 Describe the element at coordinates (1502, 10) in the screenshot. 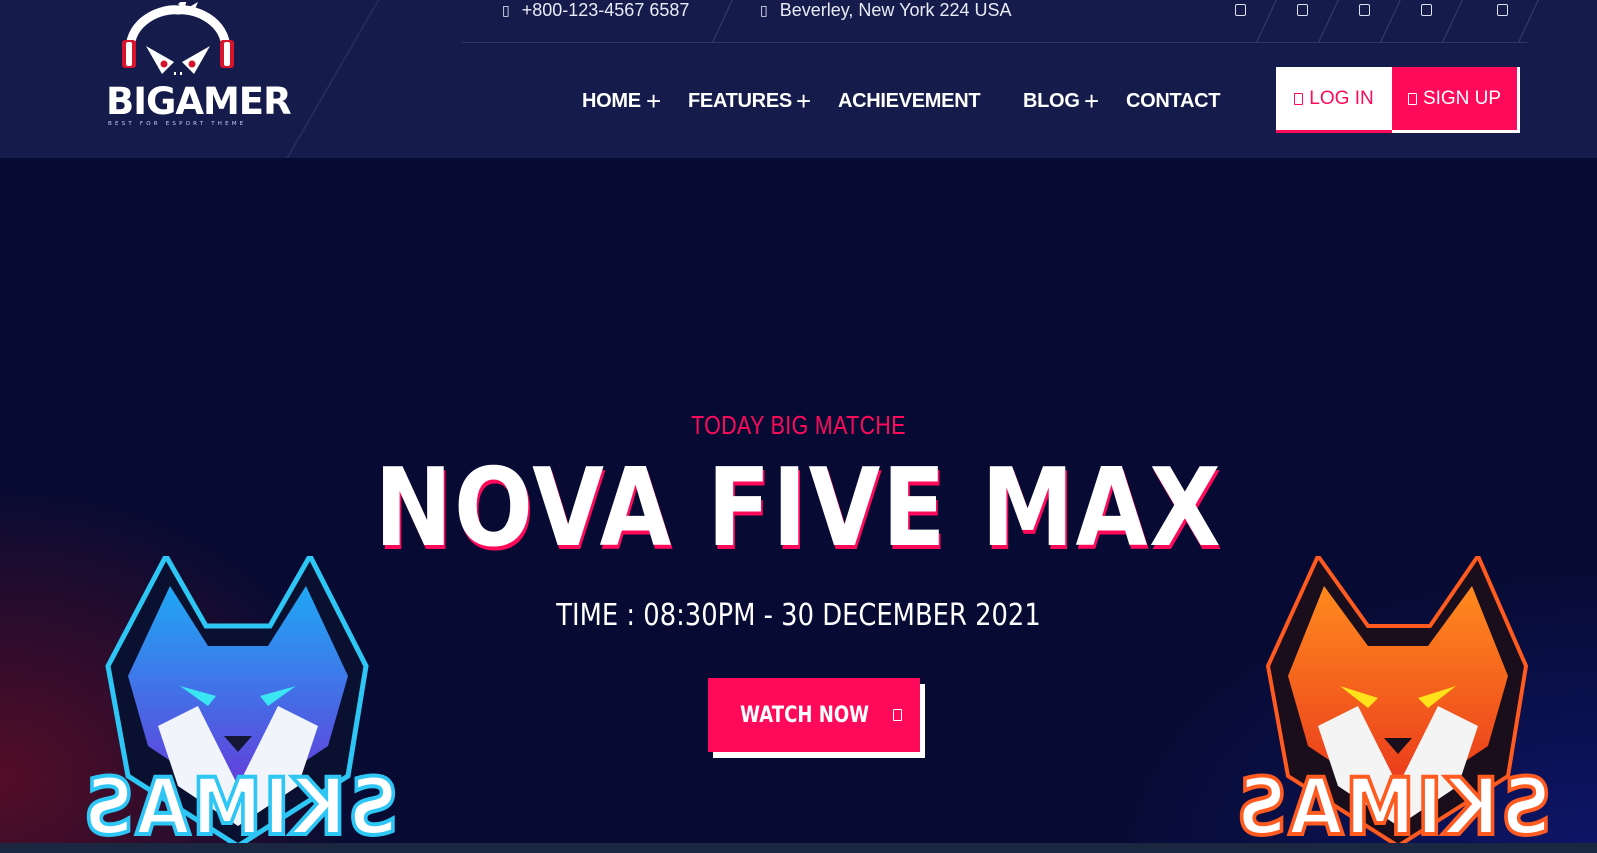

I see `linkedin-icon` at that location.